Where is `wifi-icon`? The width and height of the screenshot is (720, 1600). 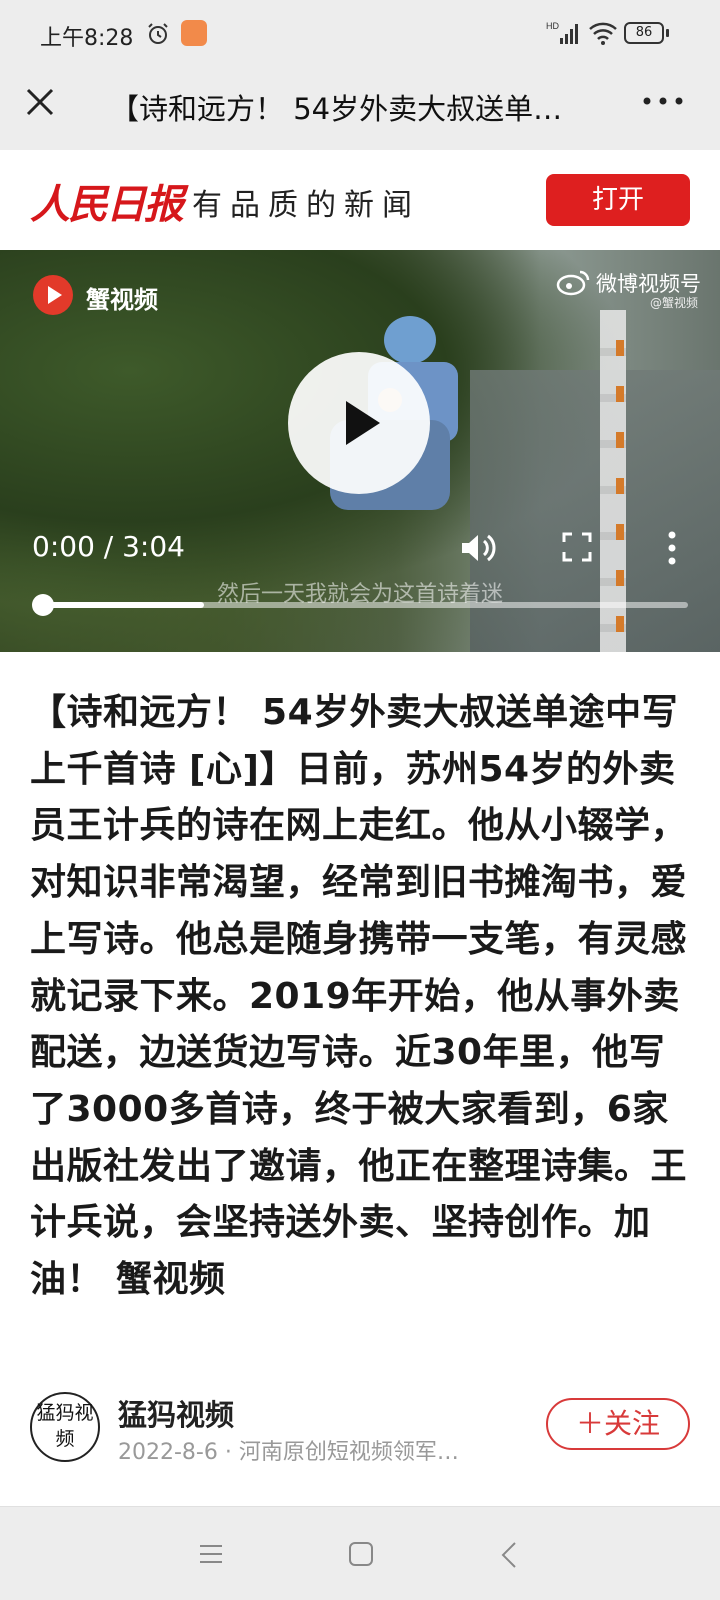
wifi-icon is located at coordinates (603, 33).